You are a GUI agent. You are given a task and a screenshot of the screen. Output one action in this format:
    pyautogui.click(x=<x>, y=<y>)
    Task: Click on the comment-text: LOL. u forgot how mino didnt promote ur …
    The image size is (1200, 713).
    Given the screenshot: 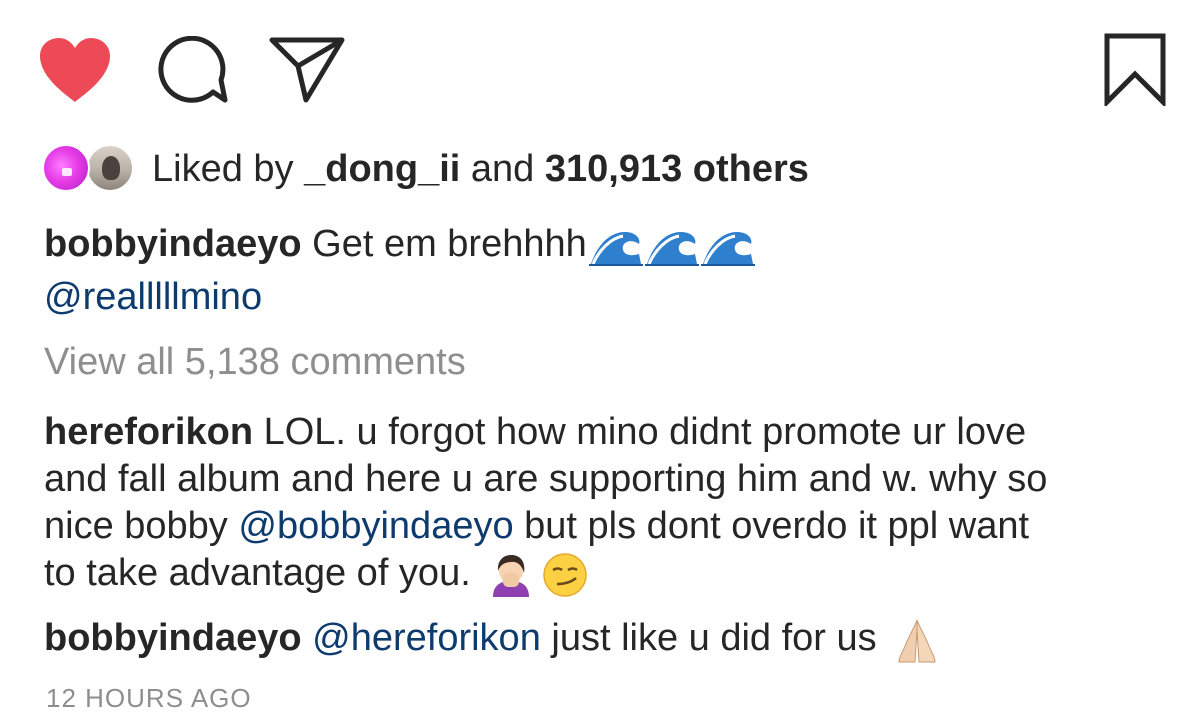 What is the action you would take?
    pyautogui.click(x=640, y=432)
    